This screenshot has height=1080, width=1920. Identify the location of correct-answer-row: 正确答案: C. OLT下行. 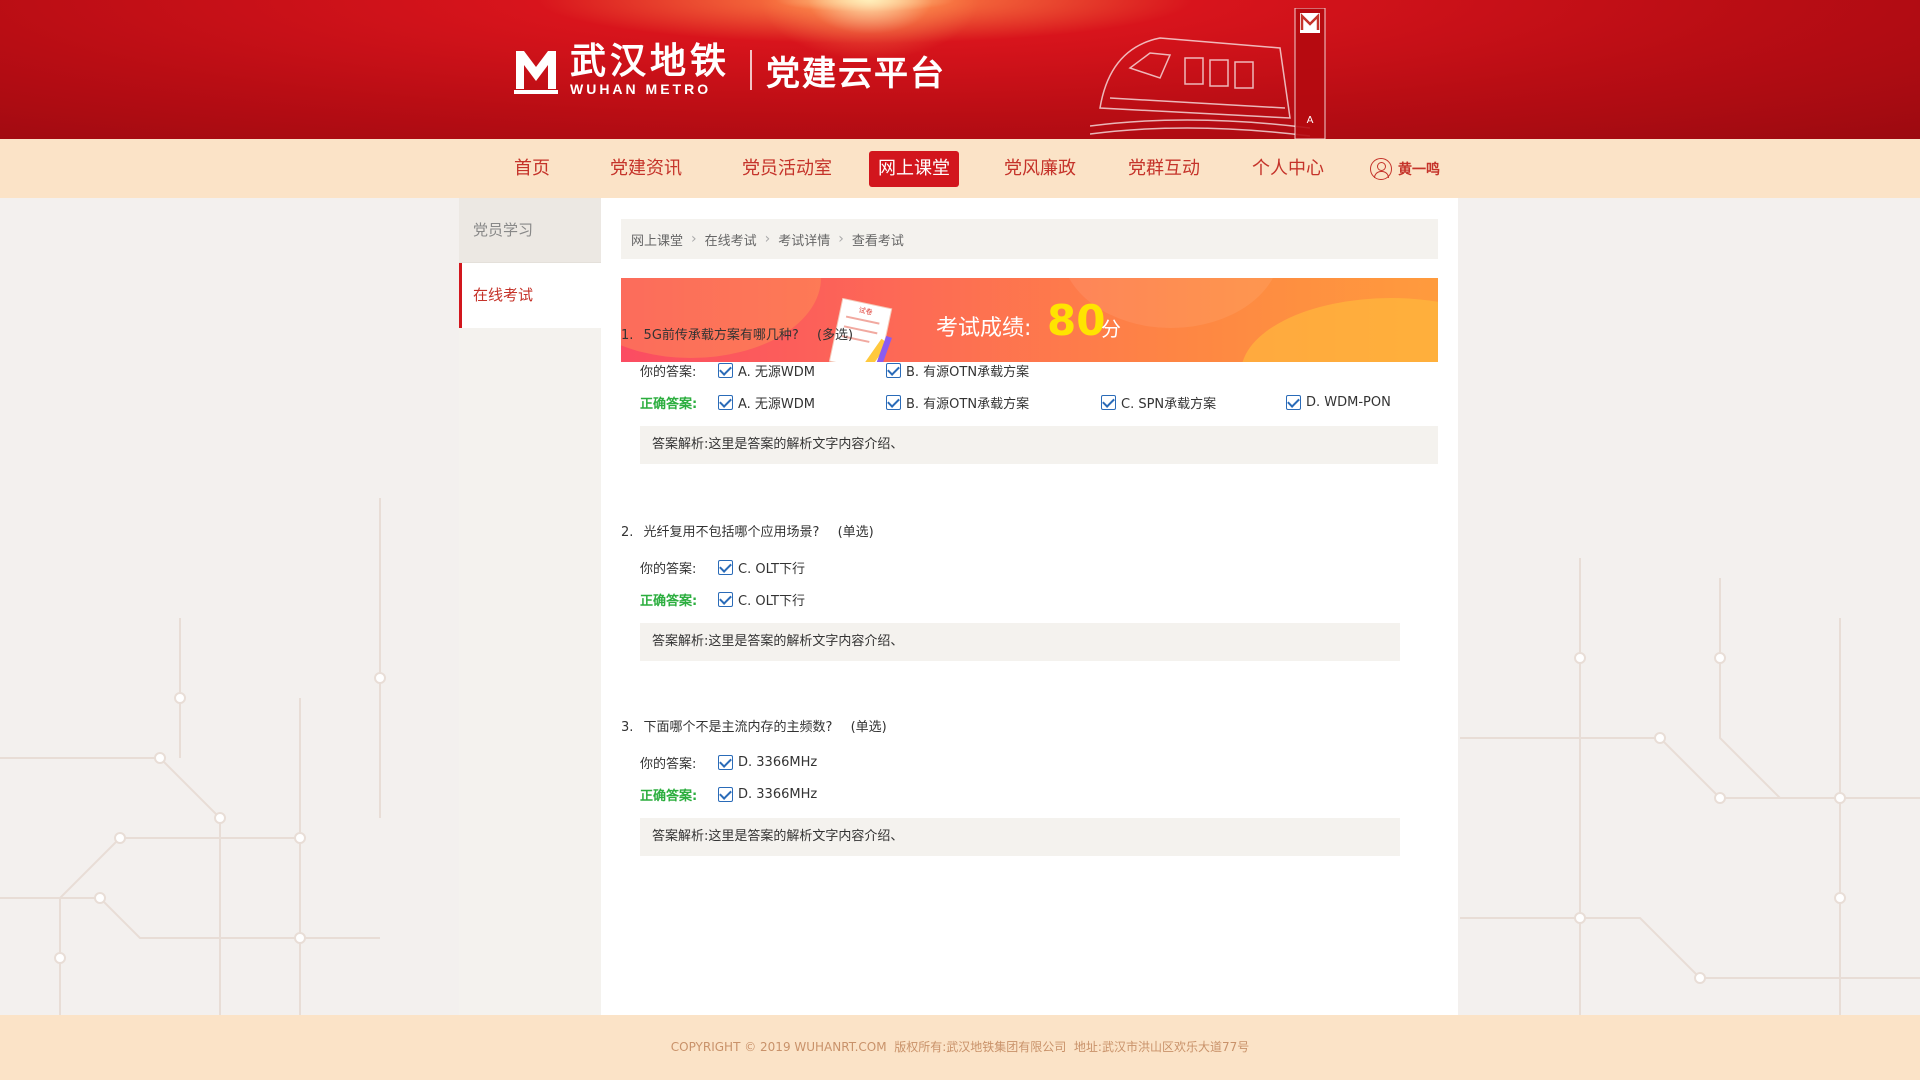
(737, 599).